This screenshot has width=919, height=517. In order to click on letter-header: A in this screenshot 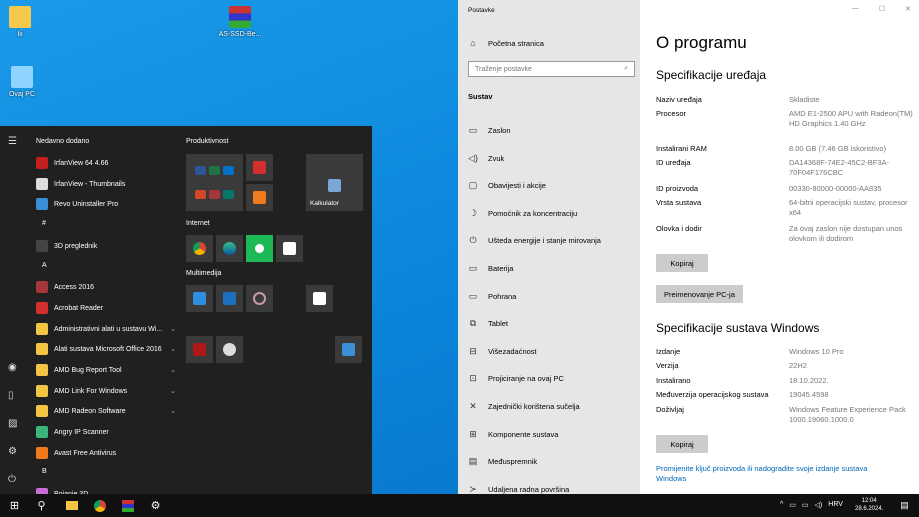, I will do `click(112, 265)`.